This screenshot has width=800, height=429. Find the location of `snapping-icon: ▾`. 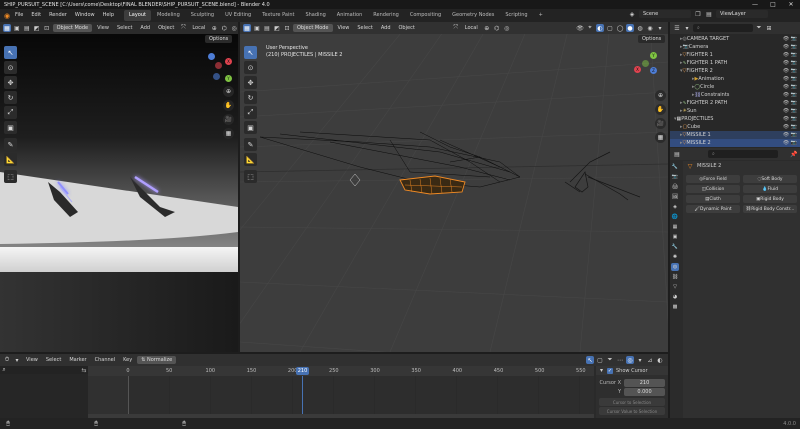

snapping-icon: ▾ is located at coordinates (640, 360).